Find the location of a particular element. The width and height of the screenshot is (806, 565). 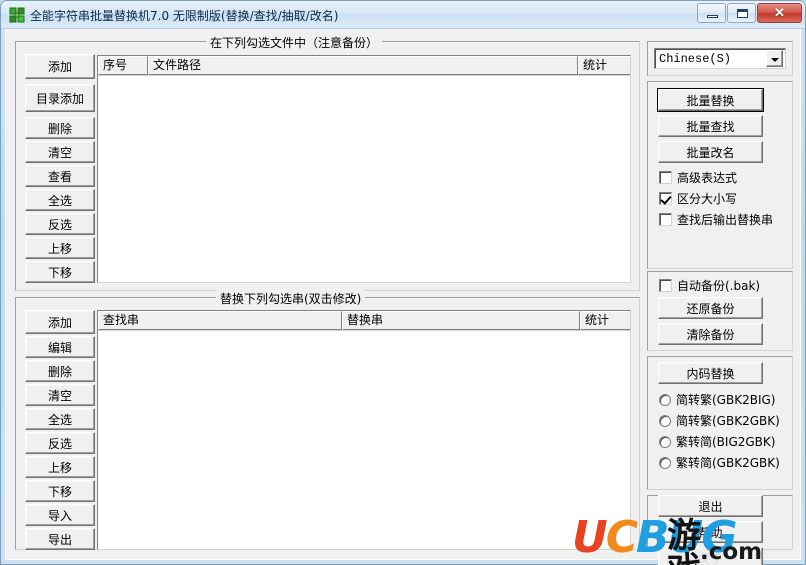

exit-button: 退出 is located at coordinates (710, 506).